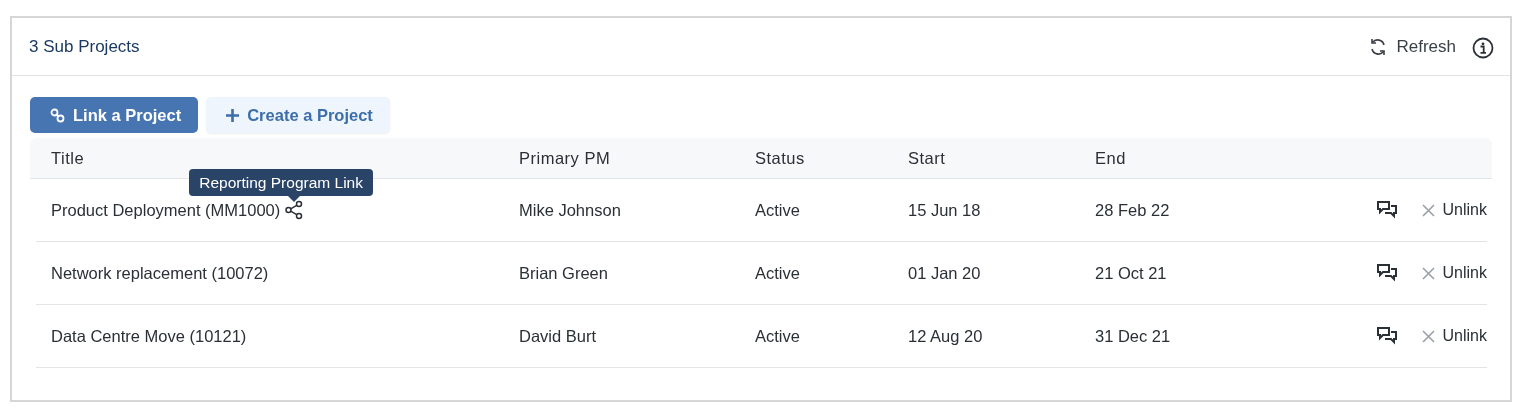 This screenshot has height=416, width=1530. What do you see at coordinates (1111, 158) in the screenshot?
I see `column-header: End` at bounding box center [1111, 158].